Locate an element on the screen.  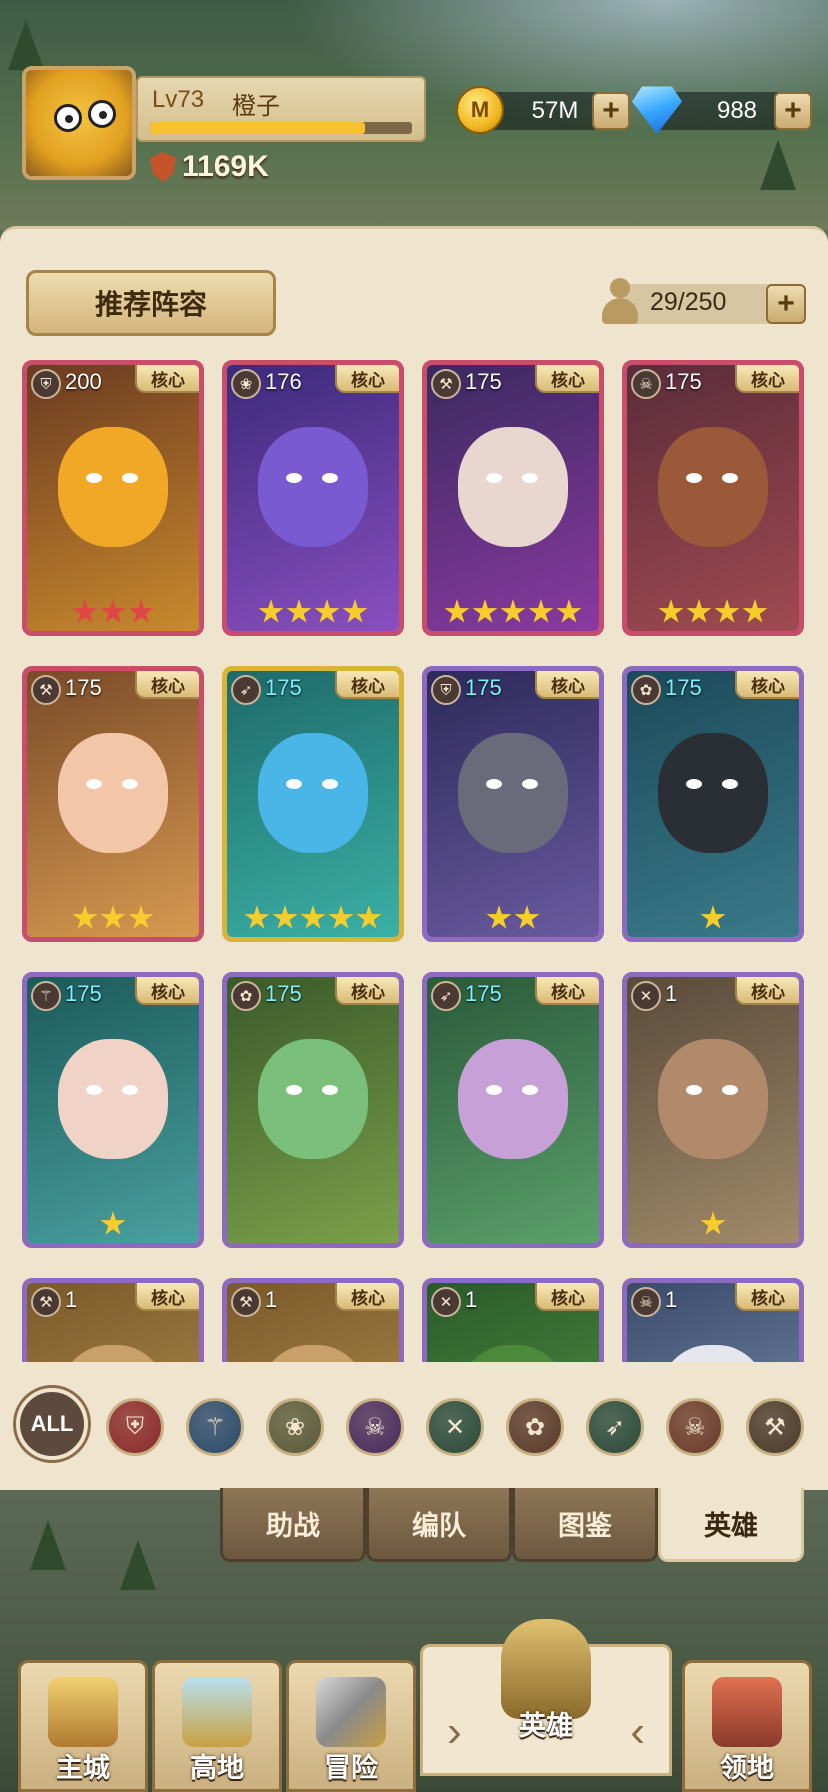
expand-capacity-button: + is located at coordinates (786, 304).